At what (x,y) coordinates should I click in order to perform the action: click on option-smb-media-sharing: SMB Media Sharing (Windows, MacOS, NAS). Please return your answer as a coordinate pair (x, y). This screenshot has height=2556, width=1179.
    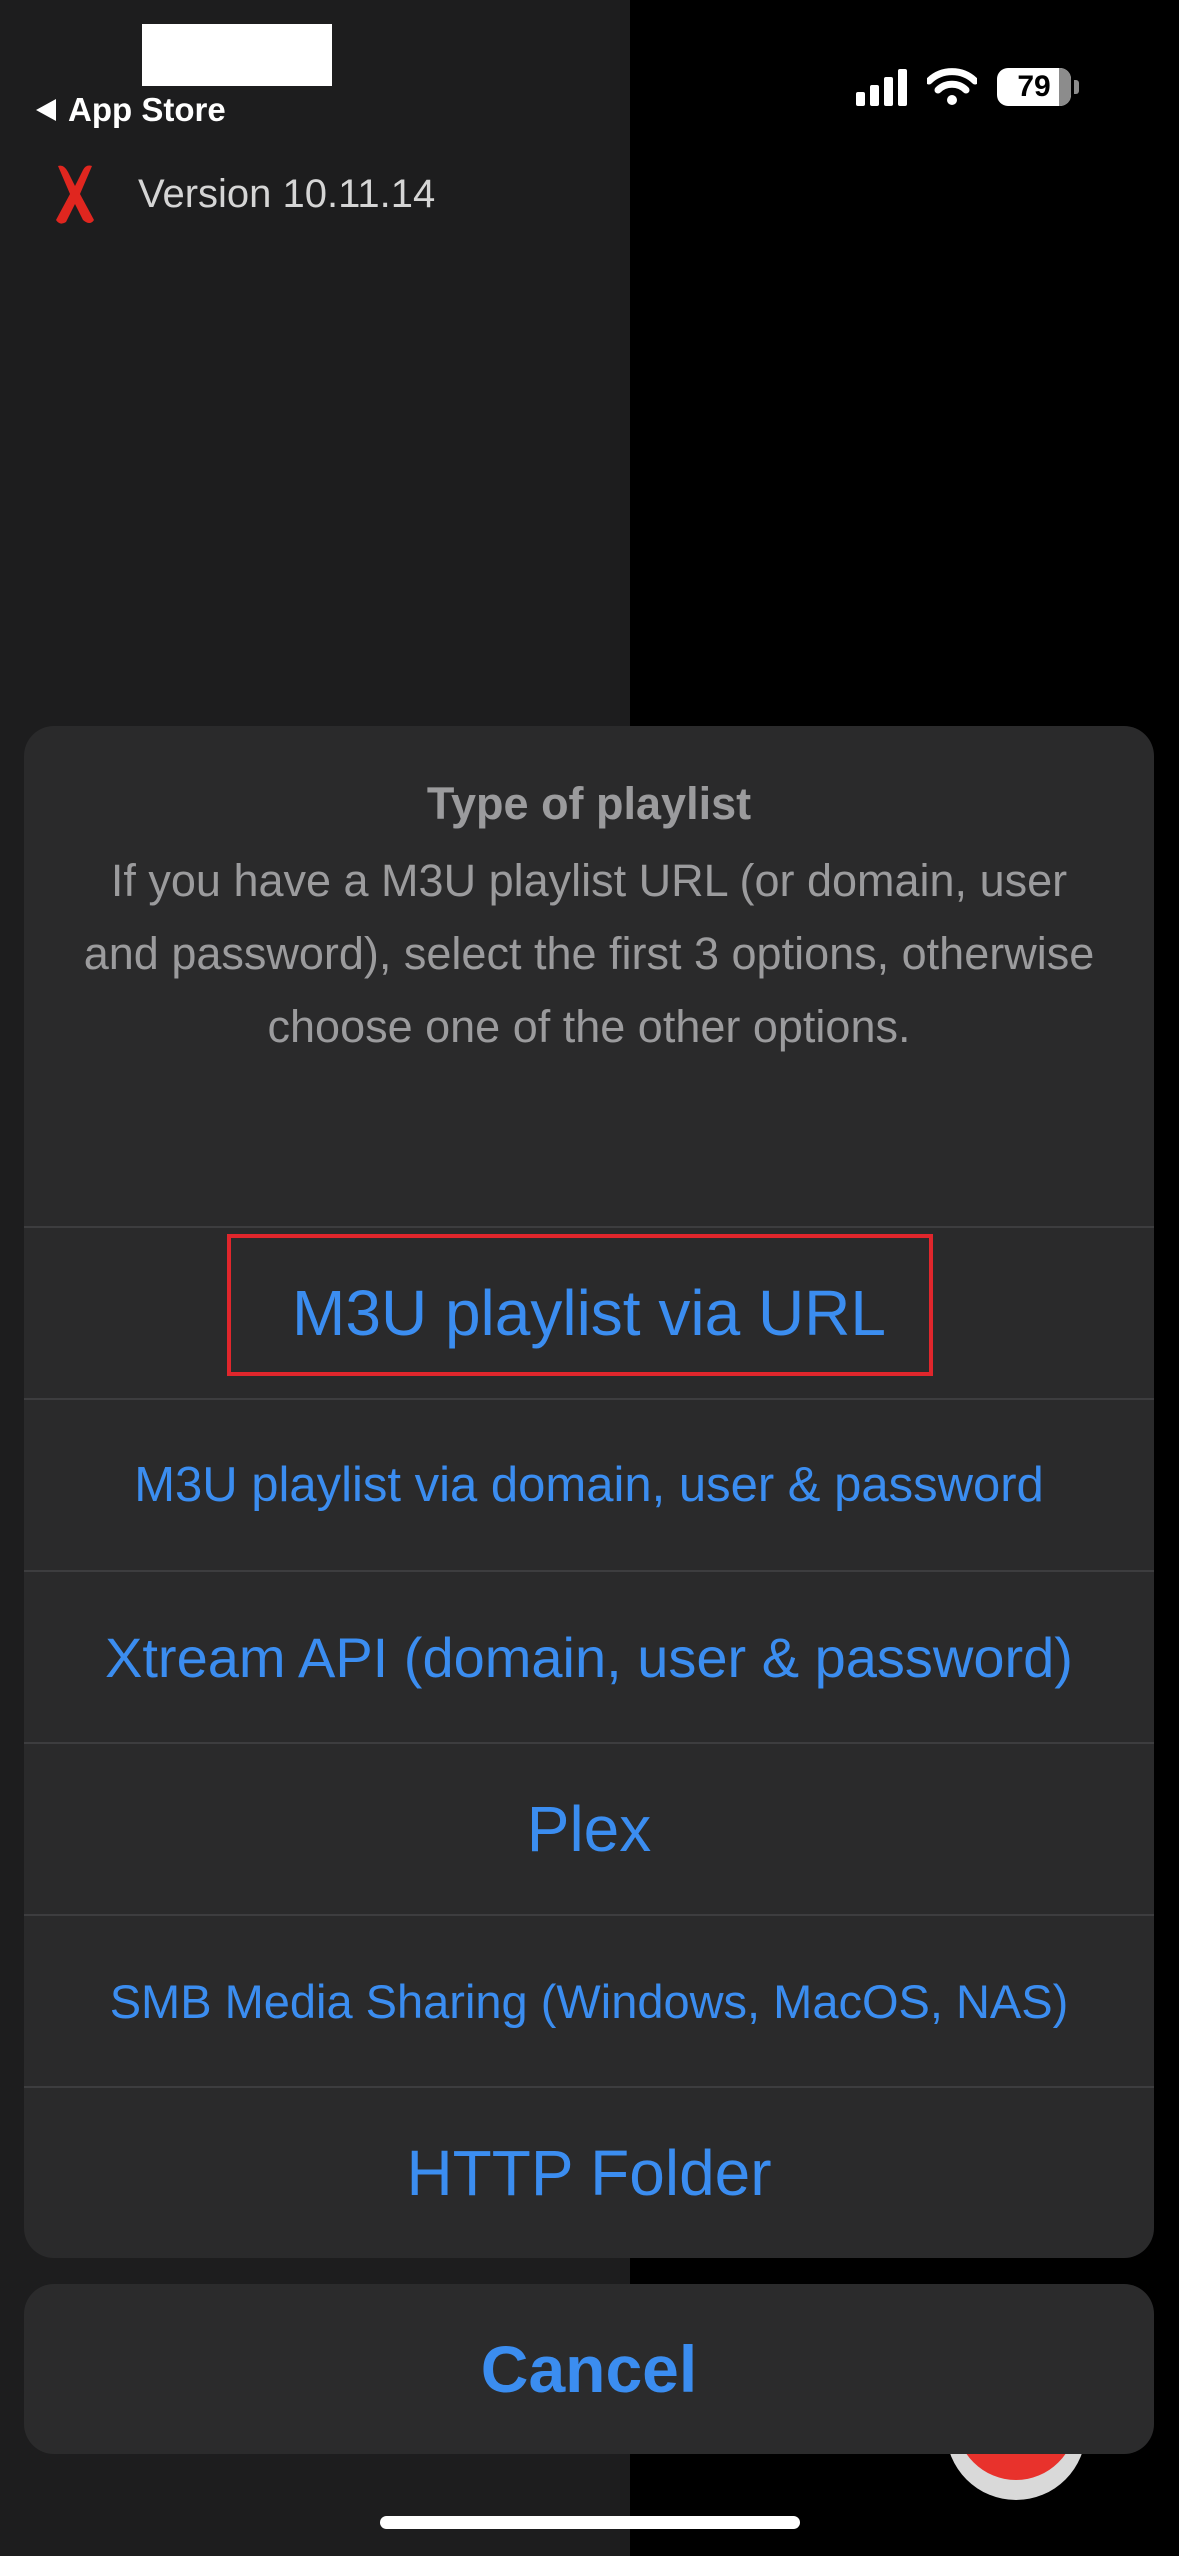
    Looking at the image, I should click on (589, 2000).